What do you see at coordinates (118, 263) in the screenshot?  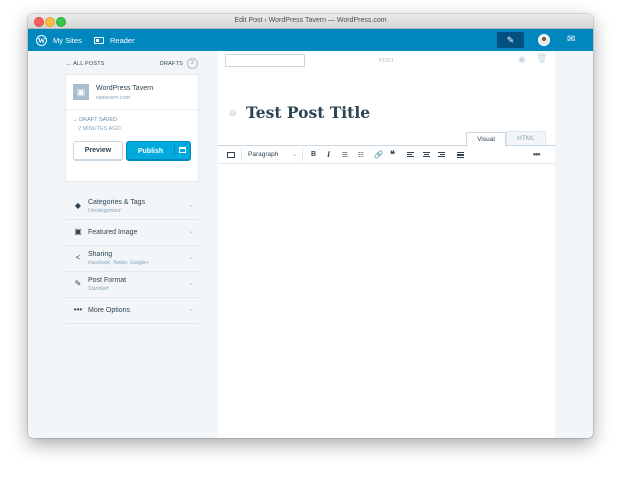 I see `accordion-subtitle: Facebook, Twitter, Google+` at bounding box center [118, 263].